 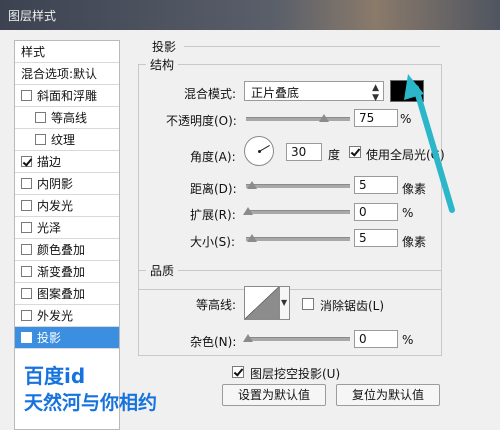 What do you see at coordinates (55, 376) in the screenshot?
I see `watermark-line1: 百度id` at bounding box center [55, 376].